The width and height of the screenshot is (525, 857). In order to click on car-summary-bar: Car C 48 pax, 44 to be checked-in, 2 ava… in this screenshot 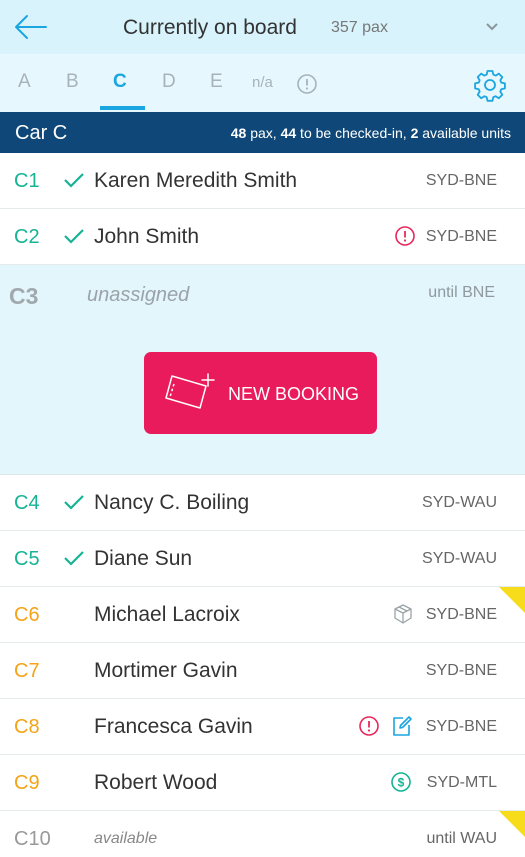, I will do `click(262, 132)`.